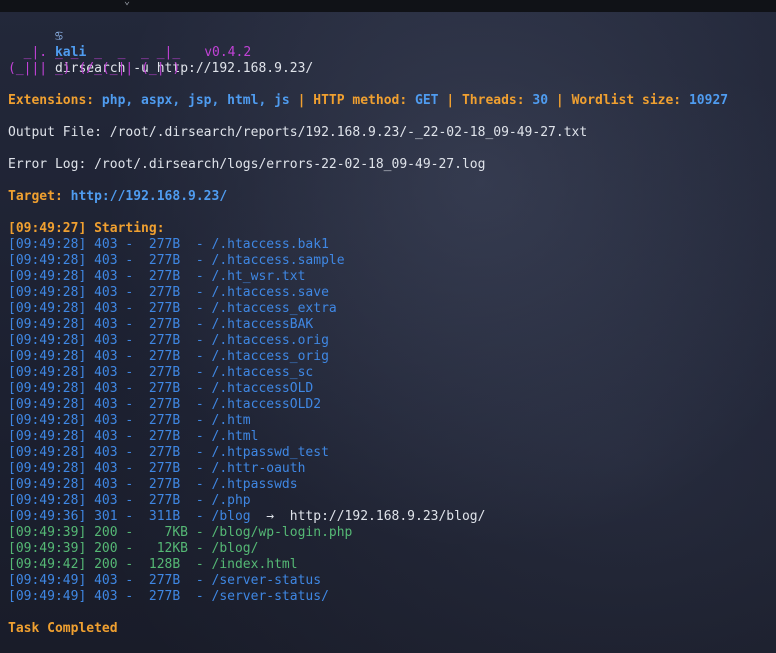 This screenshot has height=653, width=776. What do you see at coordinates (165, 404) in the screenshot?
I see `result-text: [09:49:28] 403 - 277B - /.htaccessOLD2` at bounding box center [165, 404].